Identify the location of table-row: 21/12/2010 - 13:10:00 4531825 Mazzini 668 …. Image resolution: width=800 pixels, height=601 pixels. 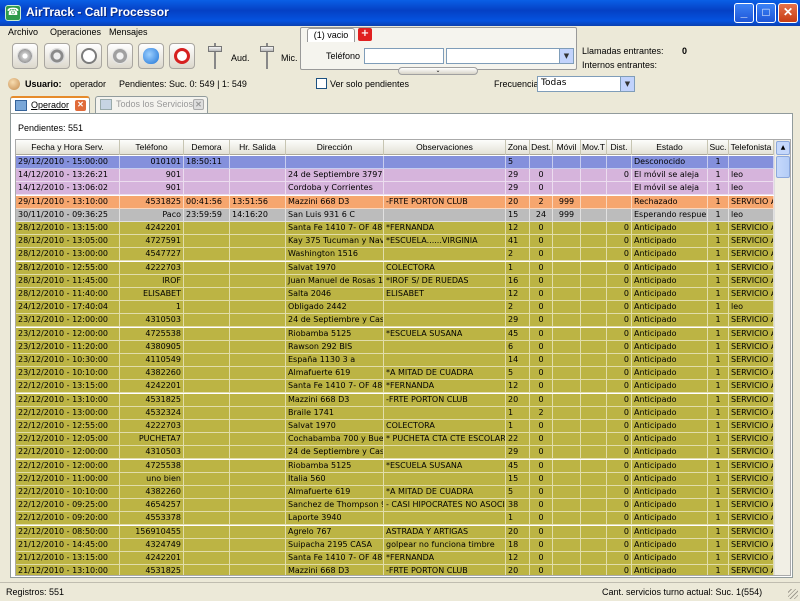
(395, 570).